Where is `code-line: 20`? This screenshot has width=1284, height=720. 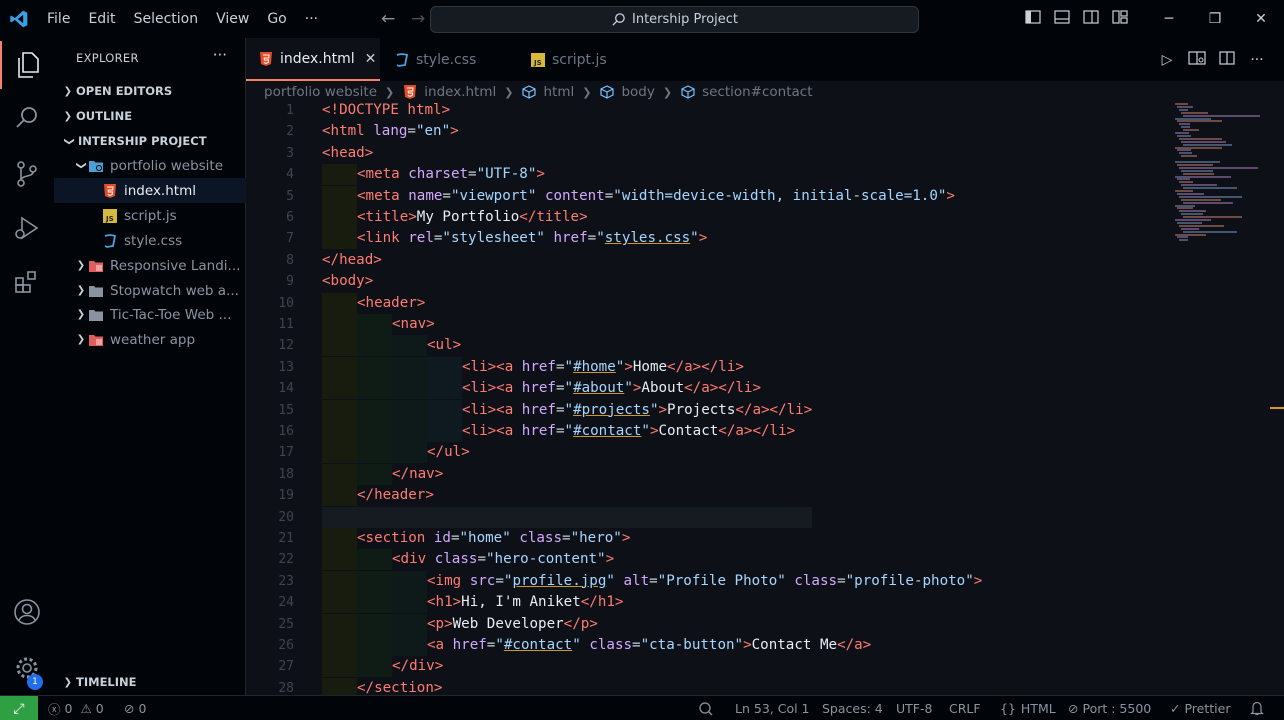
code-line: 20 is located at coordinates (765, 517).